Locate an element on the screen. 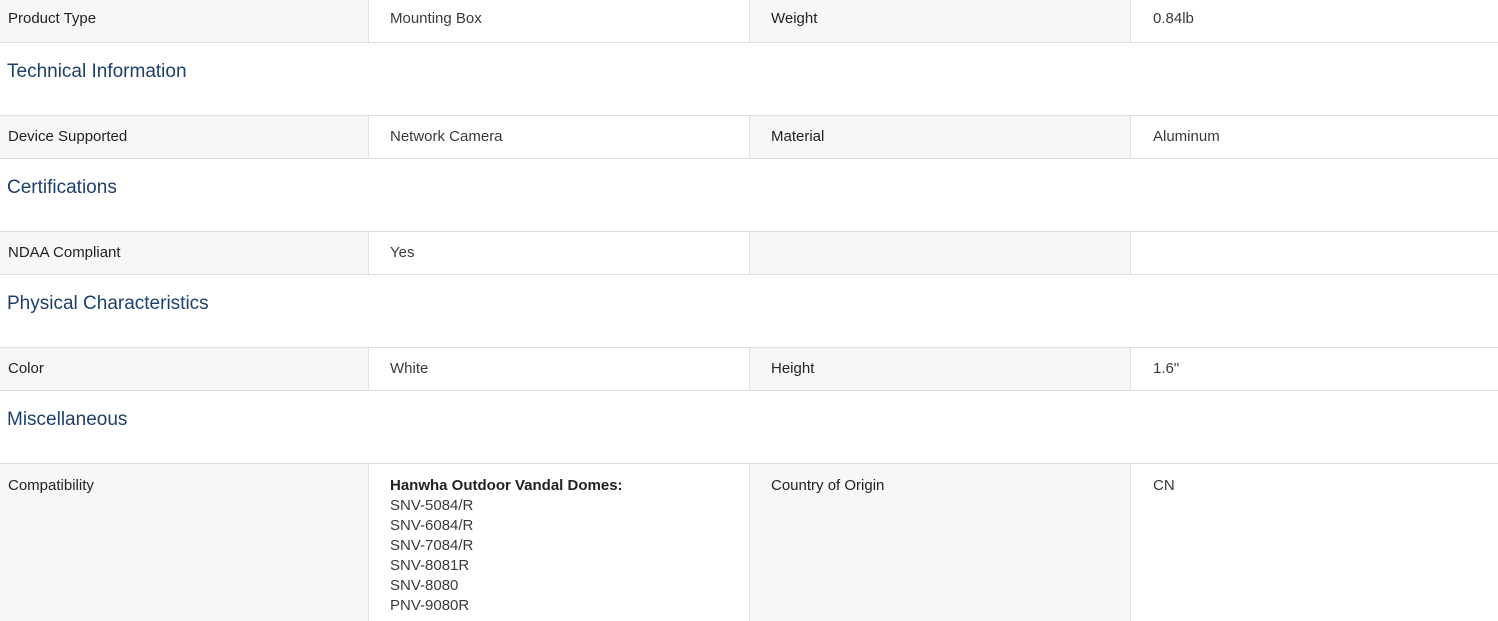 Image resolution: width=1498 pixels, height=621 pixels. ndaa-compliant-value: Yes is located at coordinates (559, 253).